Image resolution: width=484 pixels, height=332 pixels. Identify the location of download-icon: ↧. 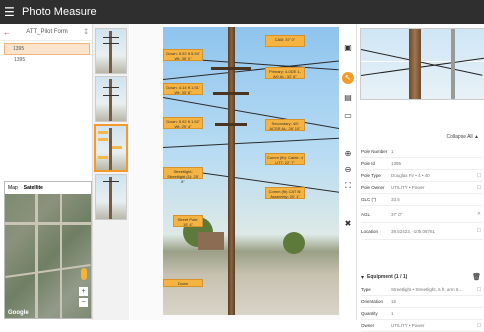
(86, 32).